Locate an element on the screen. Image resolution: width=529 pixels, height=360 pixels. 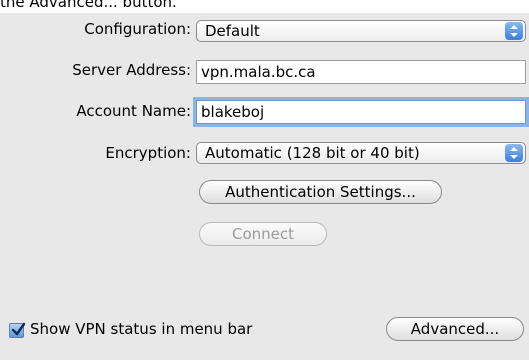
configuration-value: Default is located at coordinates (232, 31).